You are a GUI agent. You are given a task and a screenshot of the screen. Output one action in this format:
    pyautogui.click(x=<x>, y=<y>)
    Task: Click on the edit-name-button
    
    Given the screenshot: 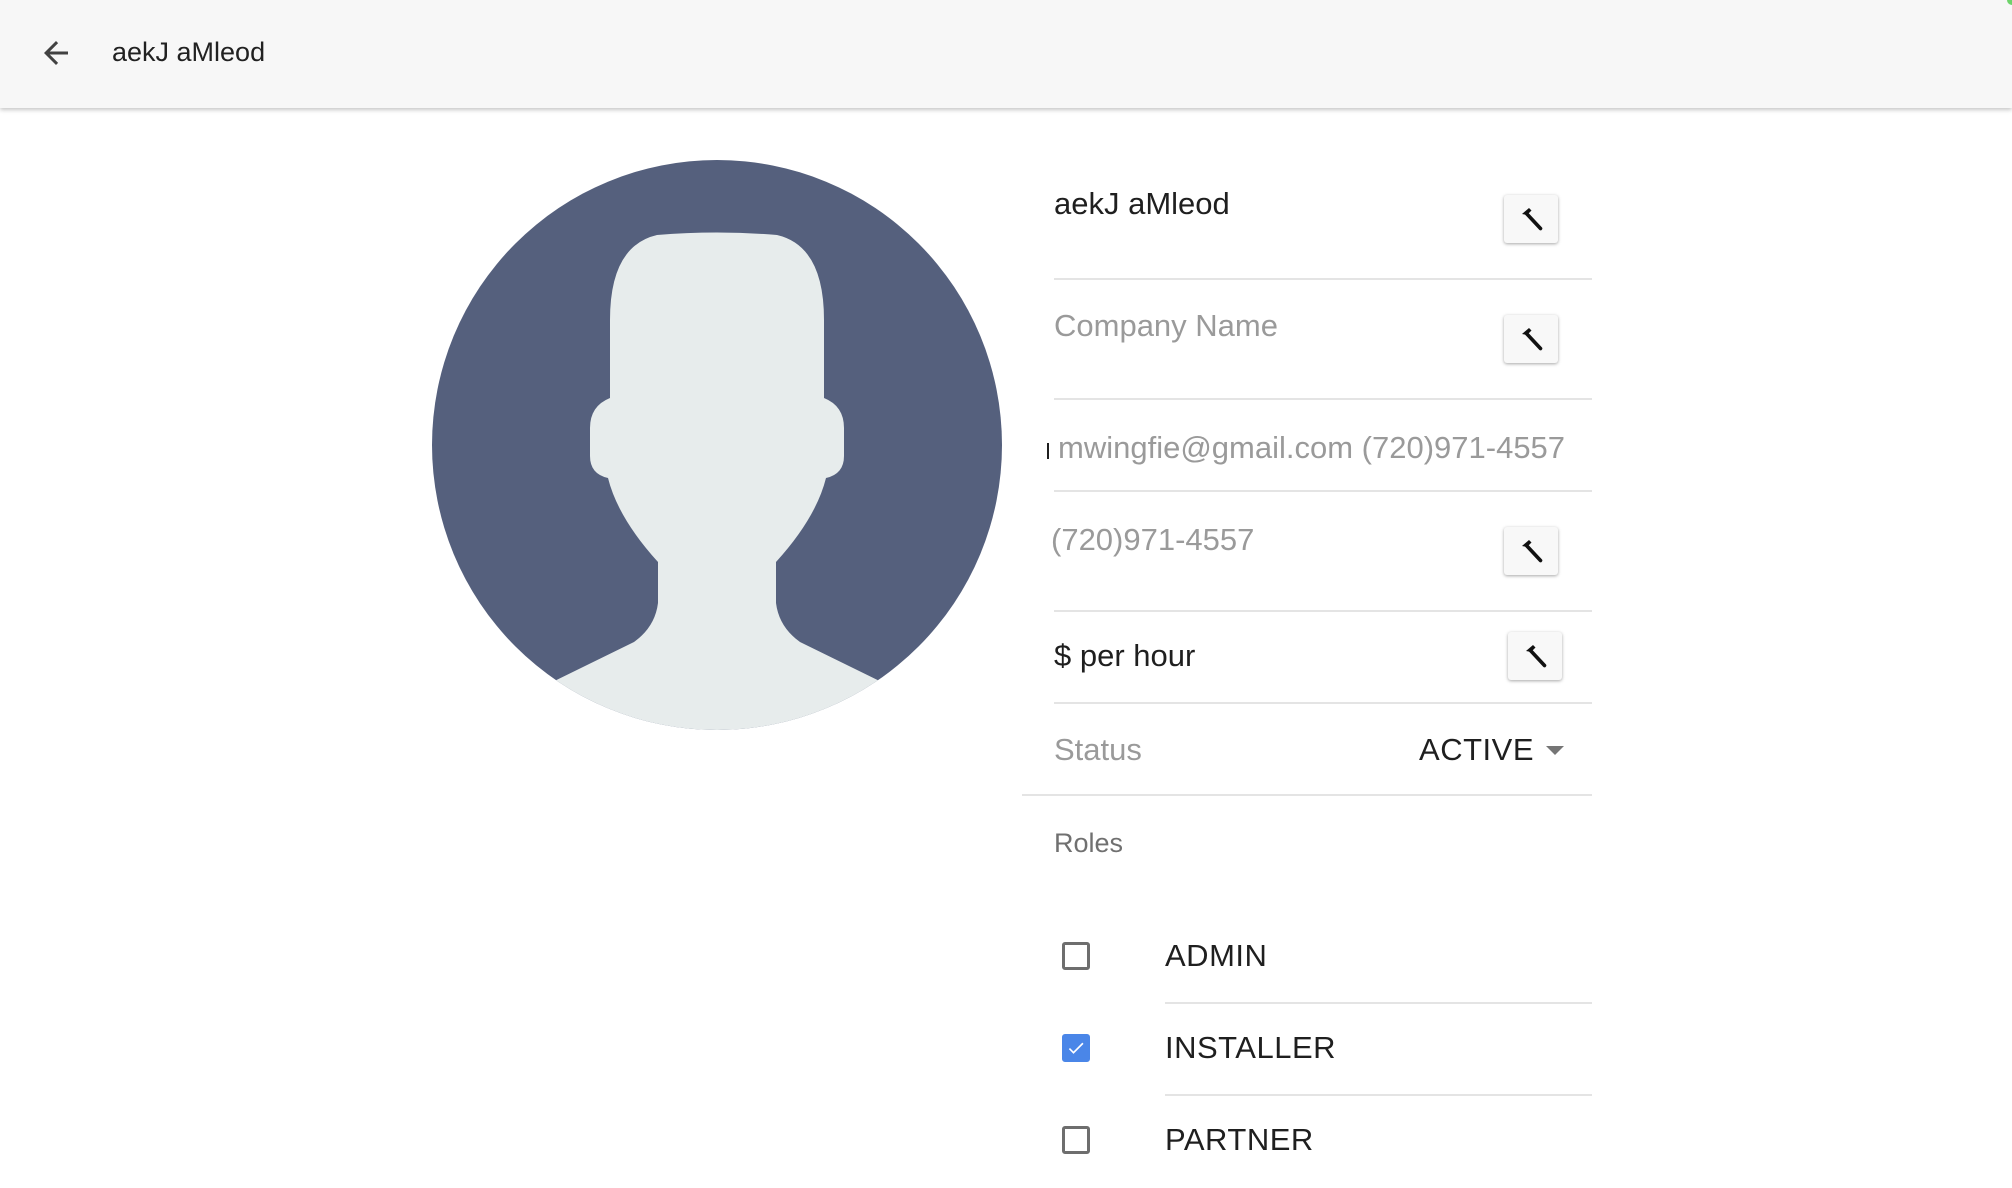 What is the action you would take?
    pyautogui.click(x=1531, y=219)
    